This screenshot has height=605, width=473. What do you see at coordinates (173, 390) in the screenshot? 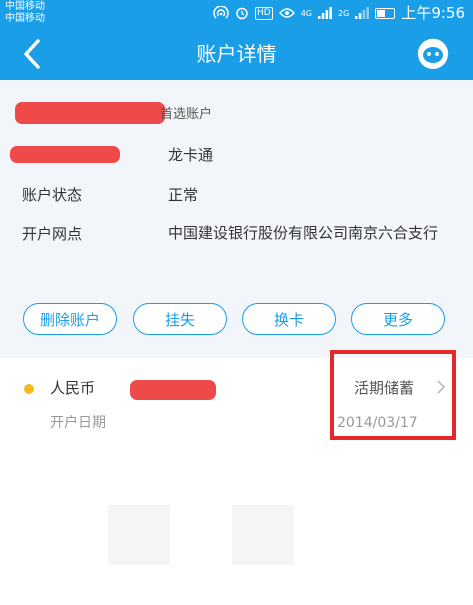
I see `redacted-balance` at bounding box center [173, 390].